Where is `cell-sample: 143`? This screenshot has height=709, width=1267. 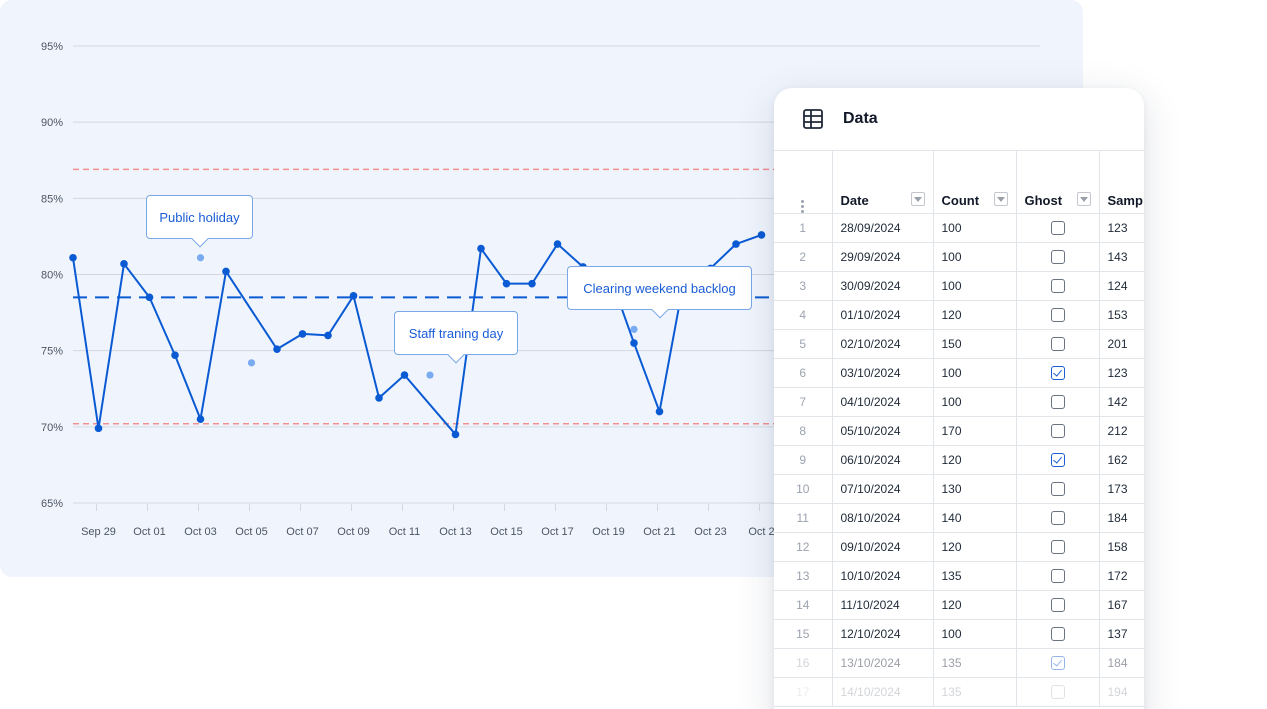
cell-sample: 143 is located at coordinates (1121, 257).